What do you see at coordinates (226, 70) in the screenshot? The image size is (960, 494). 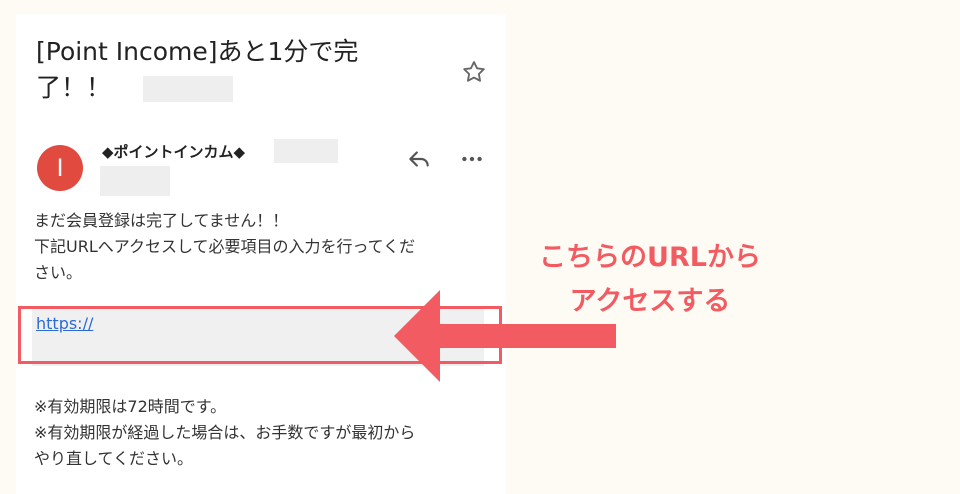 I see `email-subject: [Point Income]あと1分で完 了！！` at bounding box center [226, 70].